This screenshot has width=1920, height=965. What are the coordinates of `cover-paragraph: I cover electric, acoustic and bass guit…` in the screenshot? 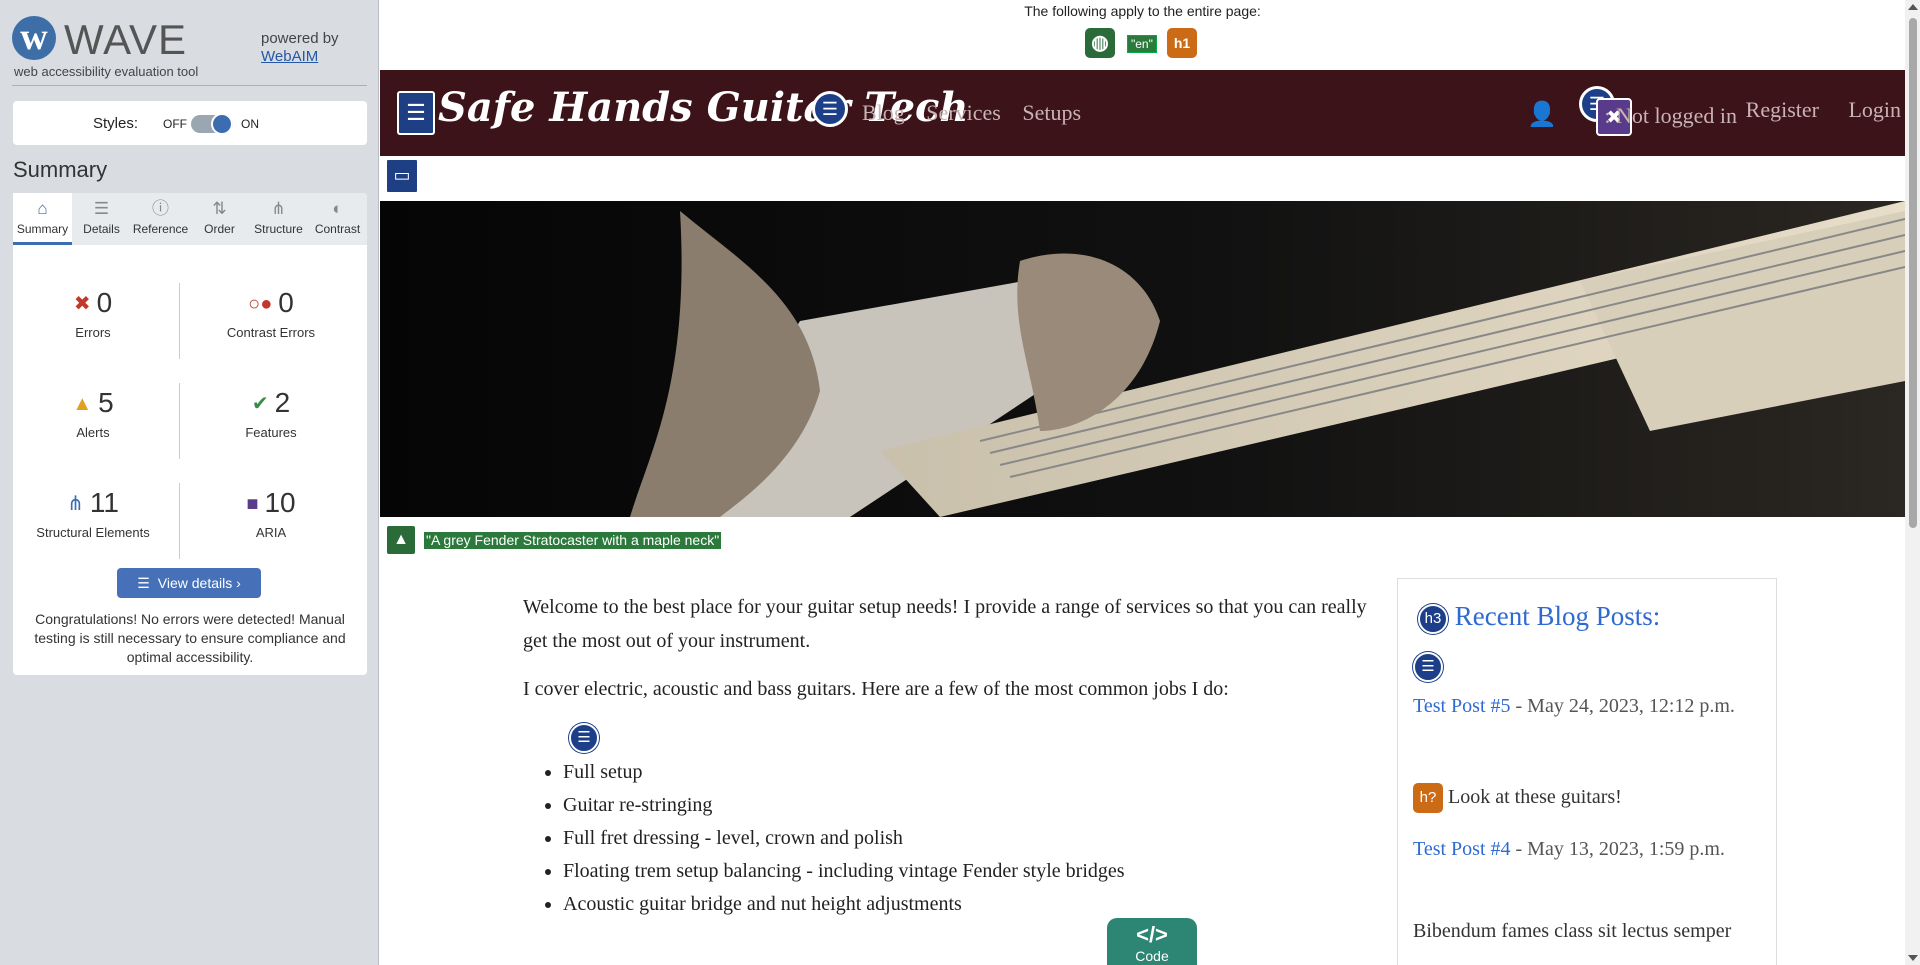 It's located at (876, 689).